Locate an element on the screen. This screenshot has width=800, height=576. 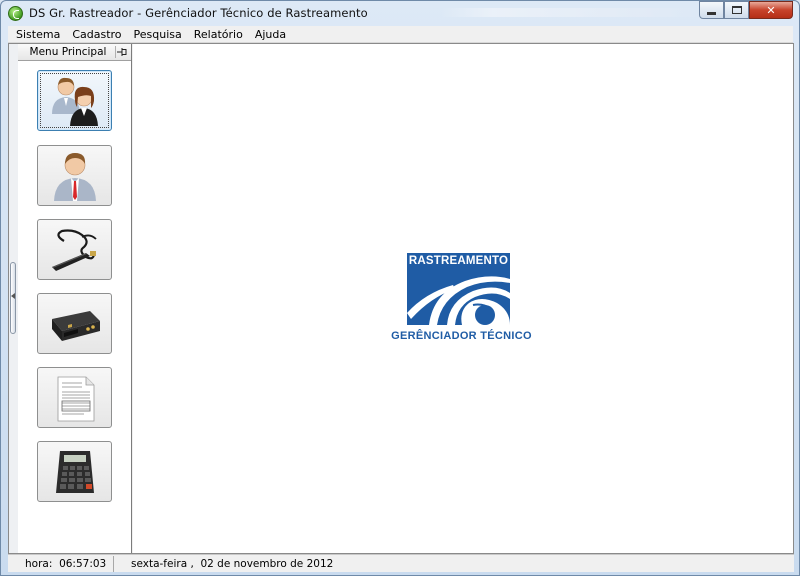
status-date-text: sexta-feira , 02 de novembro de 2012 is located at coordinates (232, 563).